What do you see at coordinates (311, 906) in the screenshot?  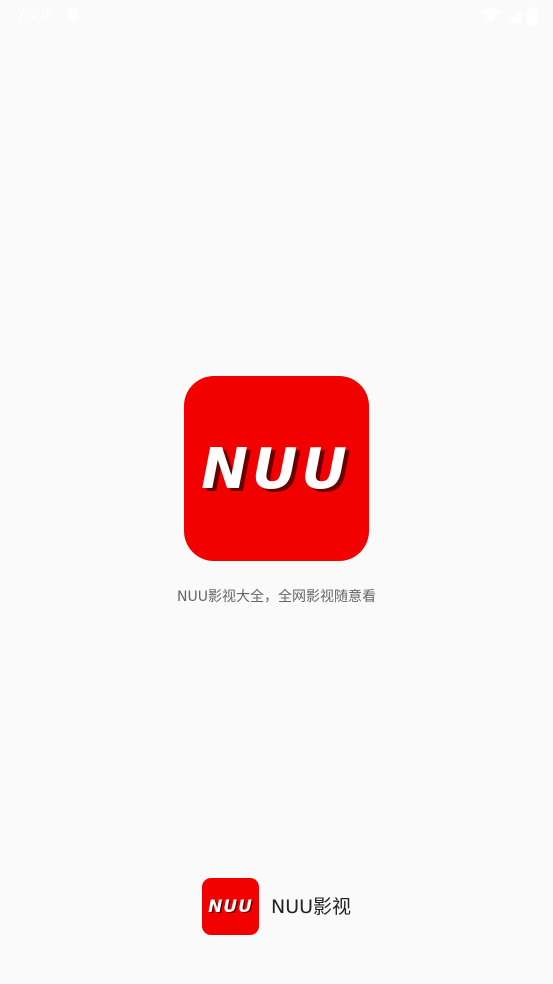 I see `app-name: NUU影视` at bounding box center [311, 906].